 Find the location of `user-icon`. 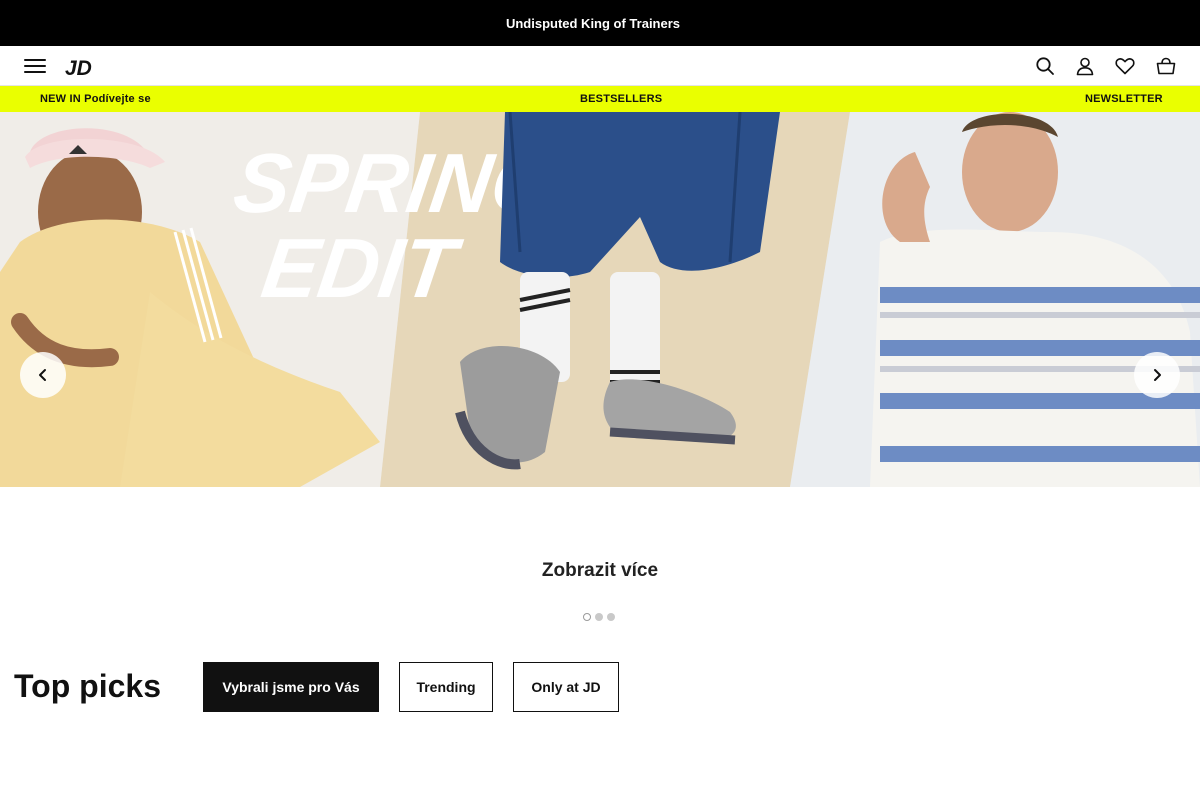

user-icon is located at coordinates (1085, 66).